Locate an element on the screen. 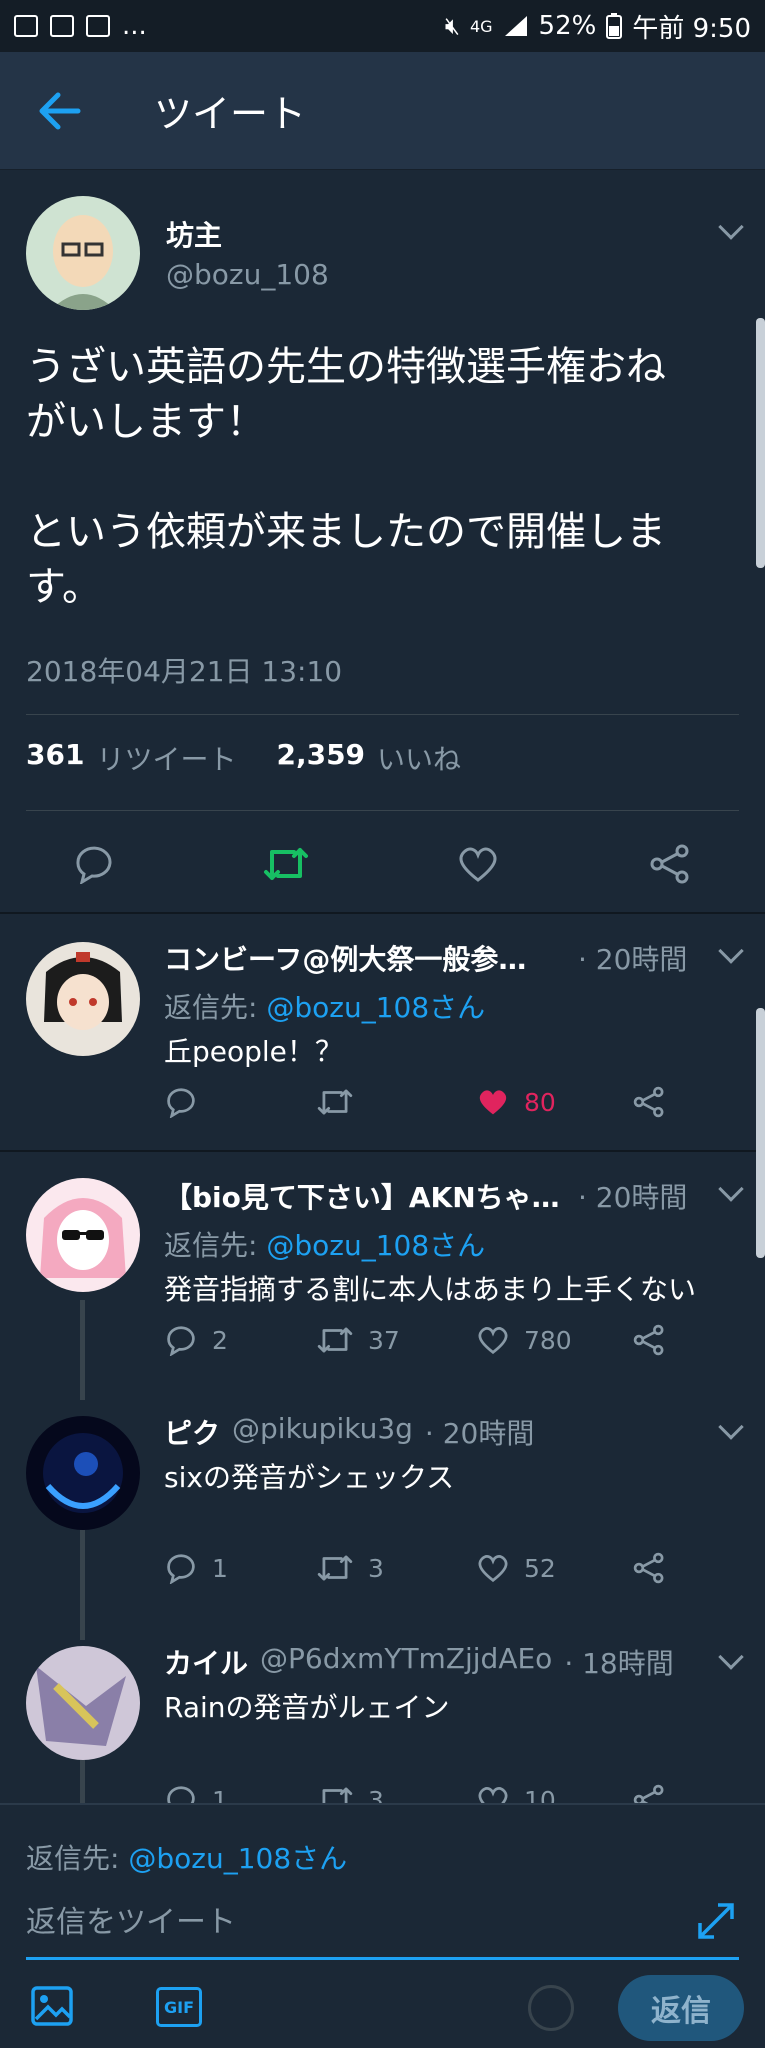 The image size is (765, 2048). tweet-text-line: という依頼が来ましたので開催しま is located at coordinates (346, 532).